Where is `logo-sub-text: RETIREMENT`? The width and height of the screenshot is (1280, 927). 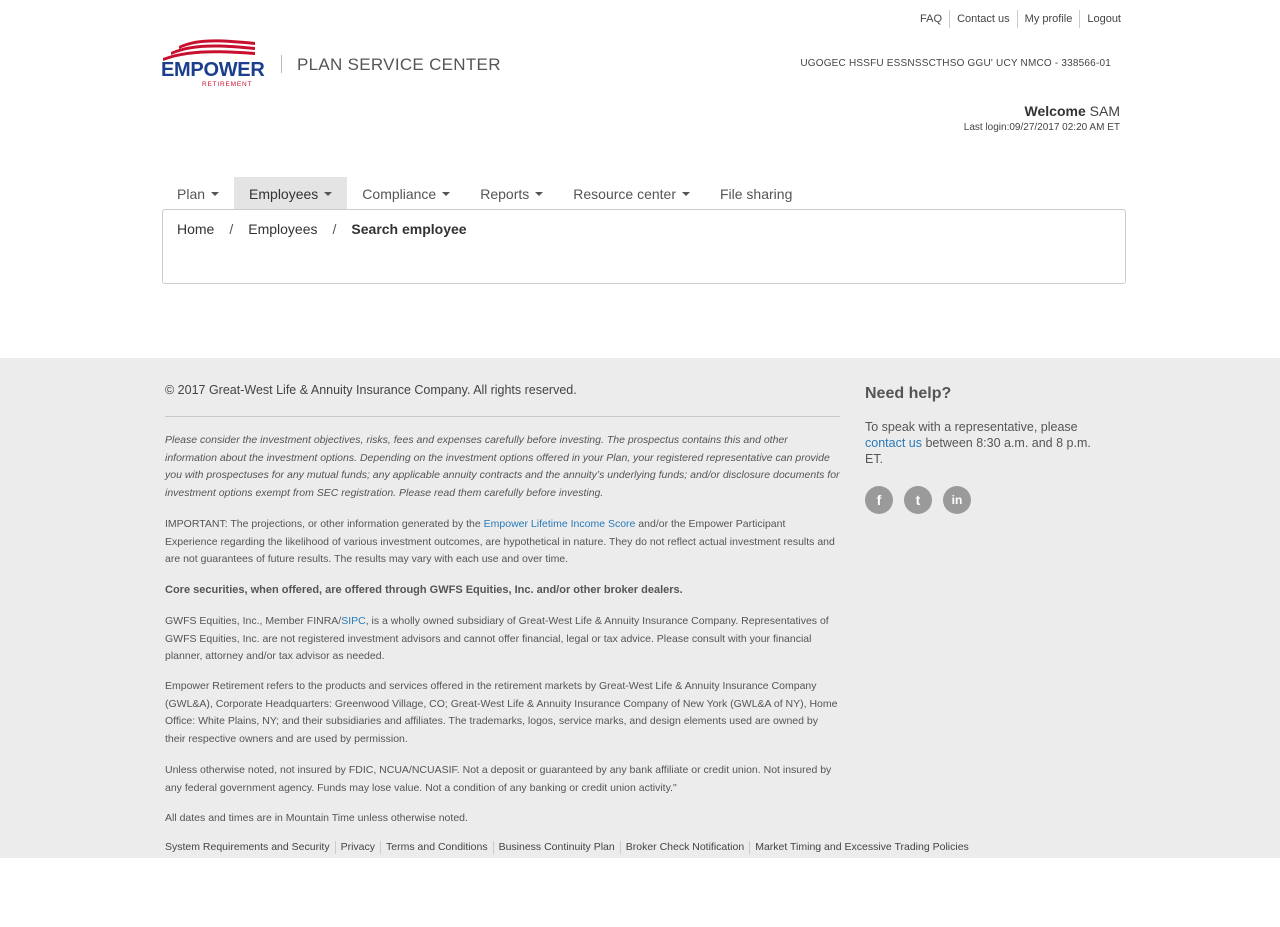
logo-sub-text: RETIREMENT is located at coordinates (227, 84).